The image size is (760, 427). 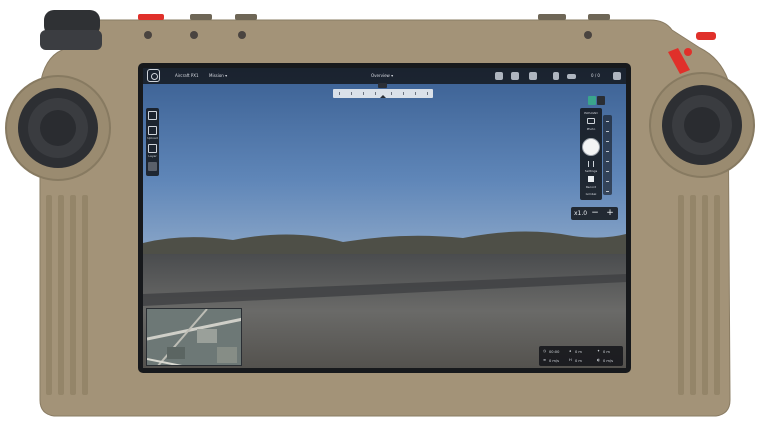 What do you see at coordinates (152, 130) in the screenshot?
I see `upload-icon` at bounding box center [152, 130].